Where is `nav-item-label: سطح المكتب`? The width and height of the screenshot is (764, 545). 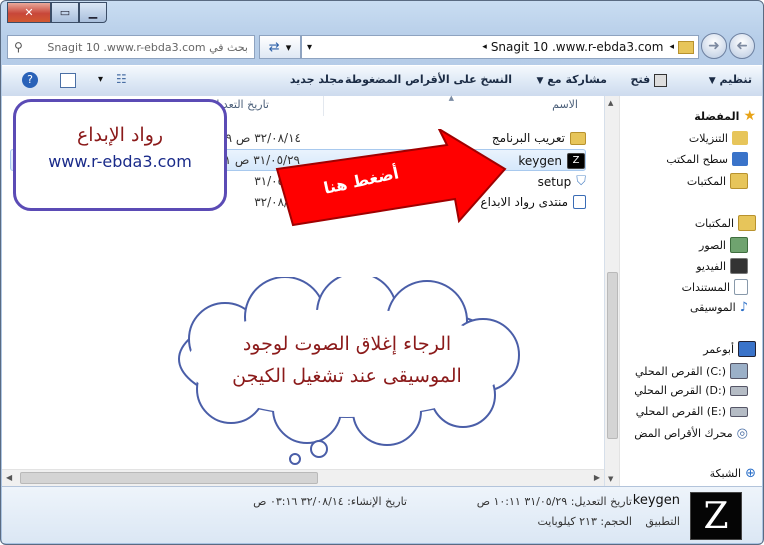 nav-item-label: سطح المكتب is located at coordinates (697, 159).